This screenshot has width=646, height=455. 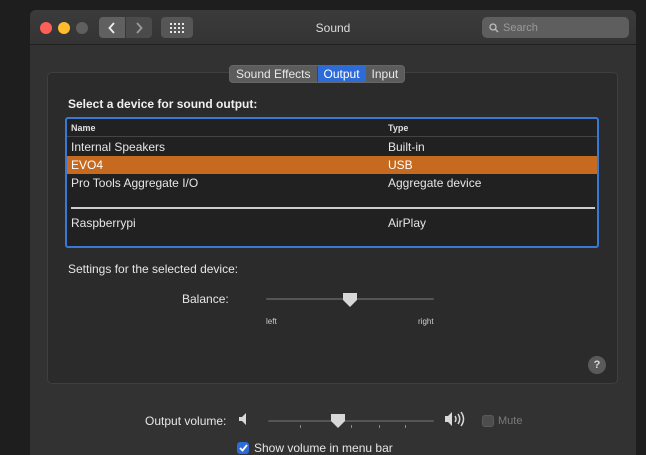 What do you see at coordinates (494, 27) in the screenshot?
I see `search-icon` at bounding box center [494, 27].